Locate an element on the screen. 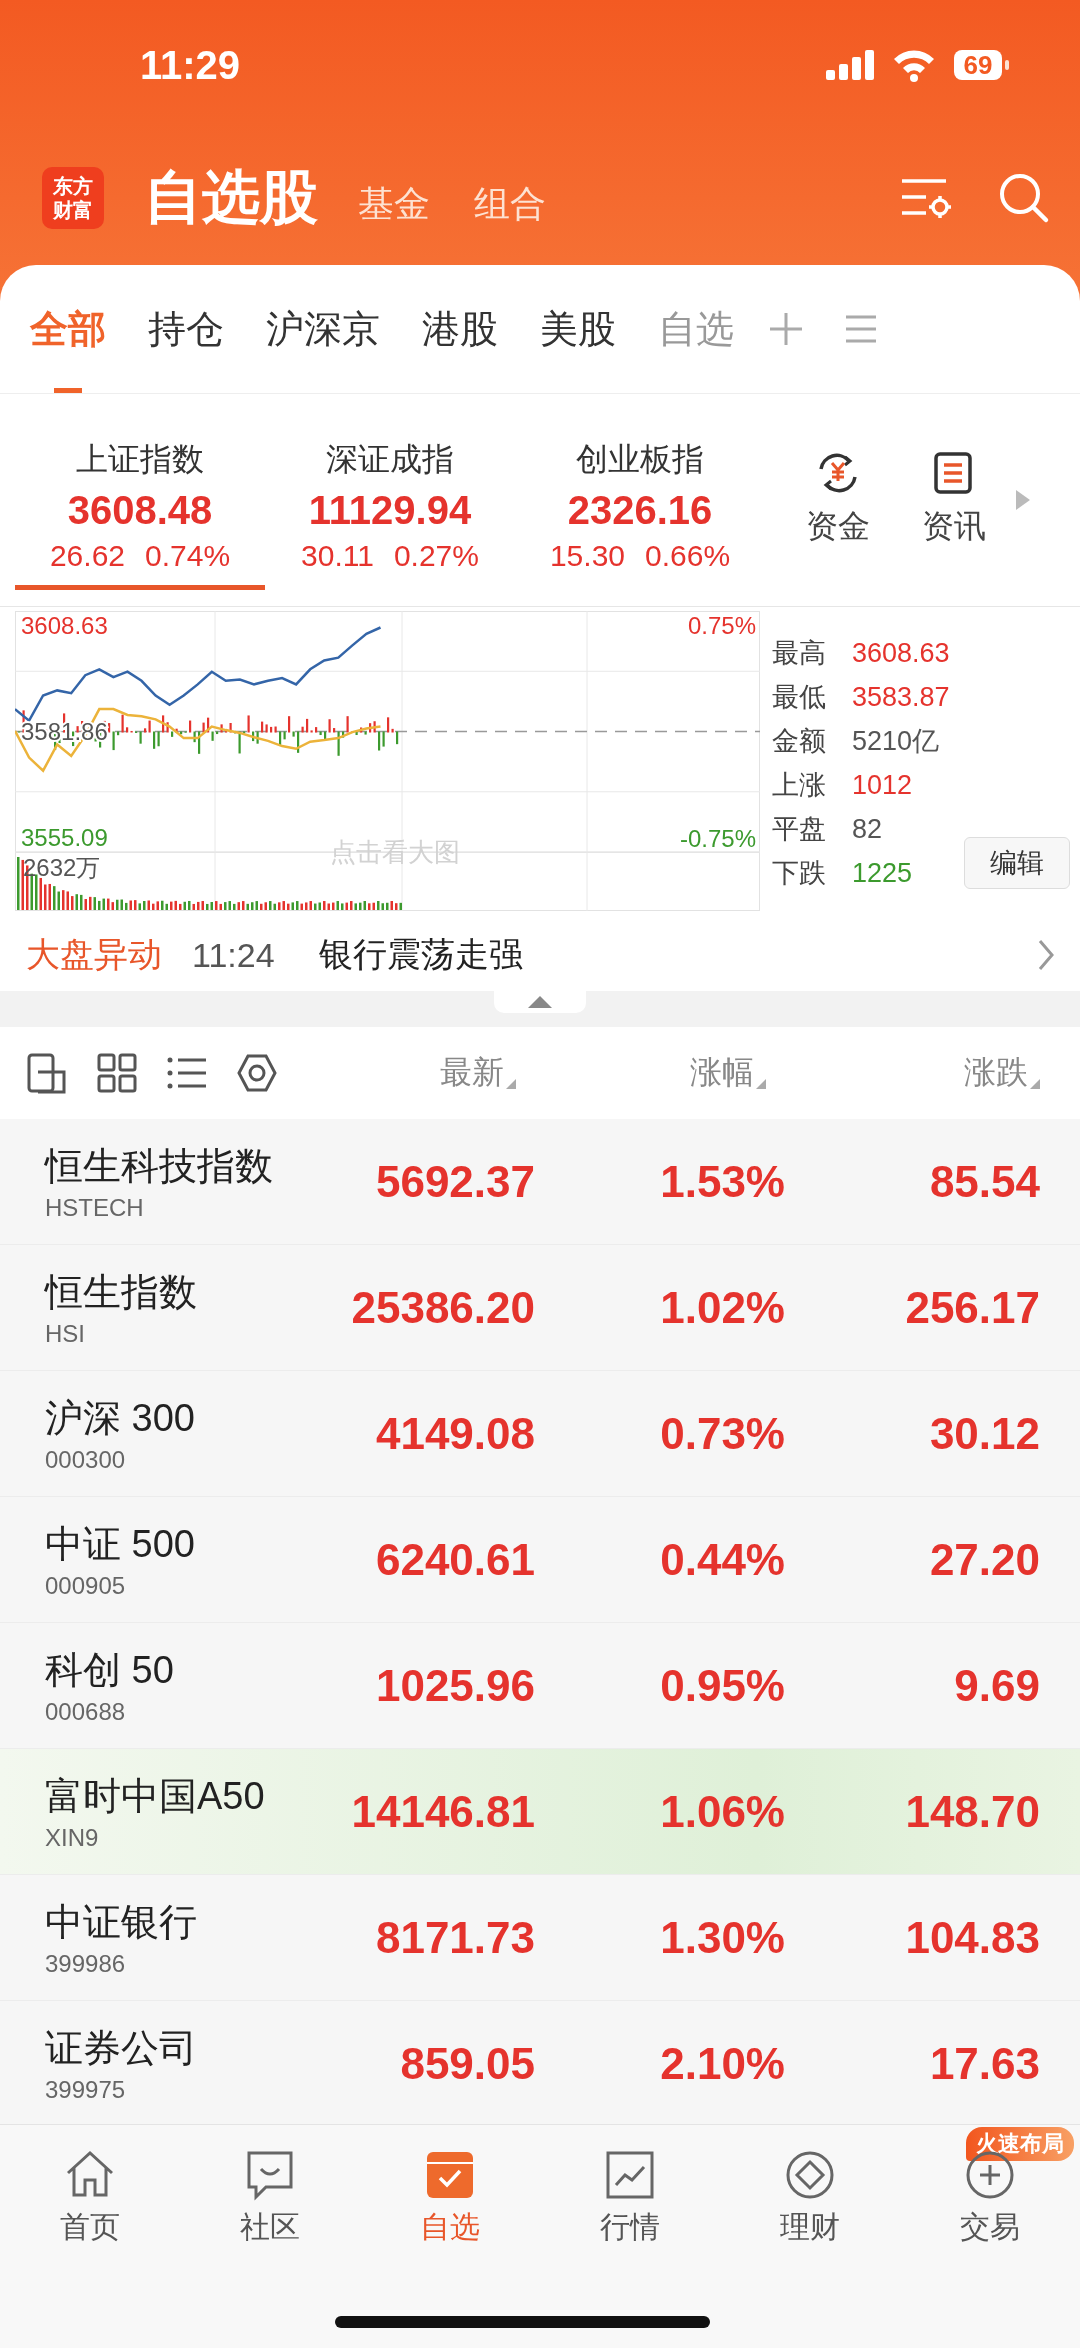 The width and height of the screenshot is (1080, 2348). index-name: 创业板指 is located at coordinates (640, 459).